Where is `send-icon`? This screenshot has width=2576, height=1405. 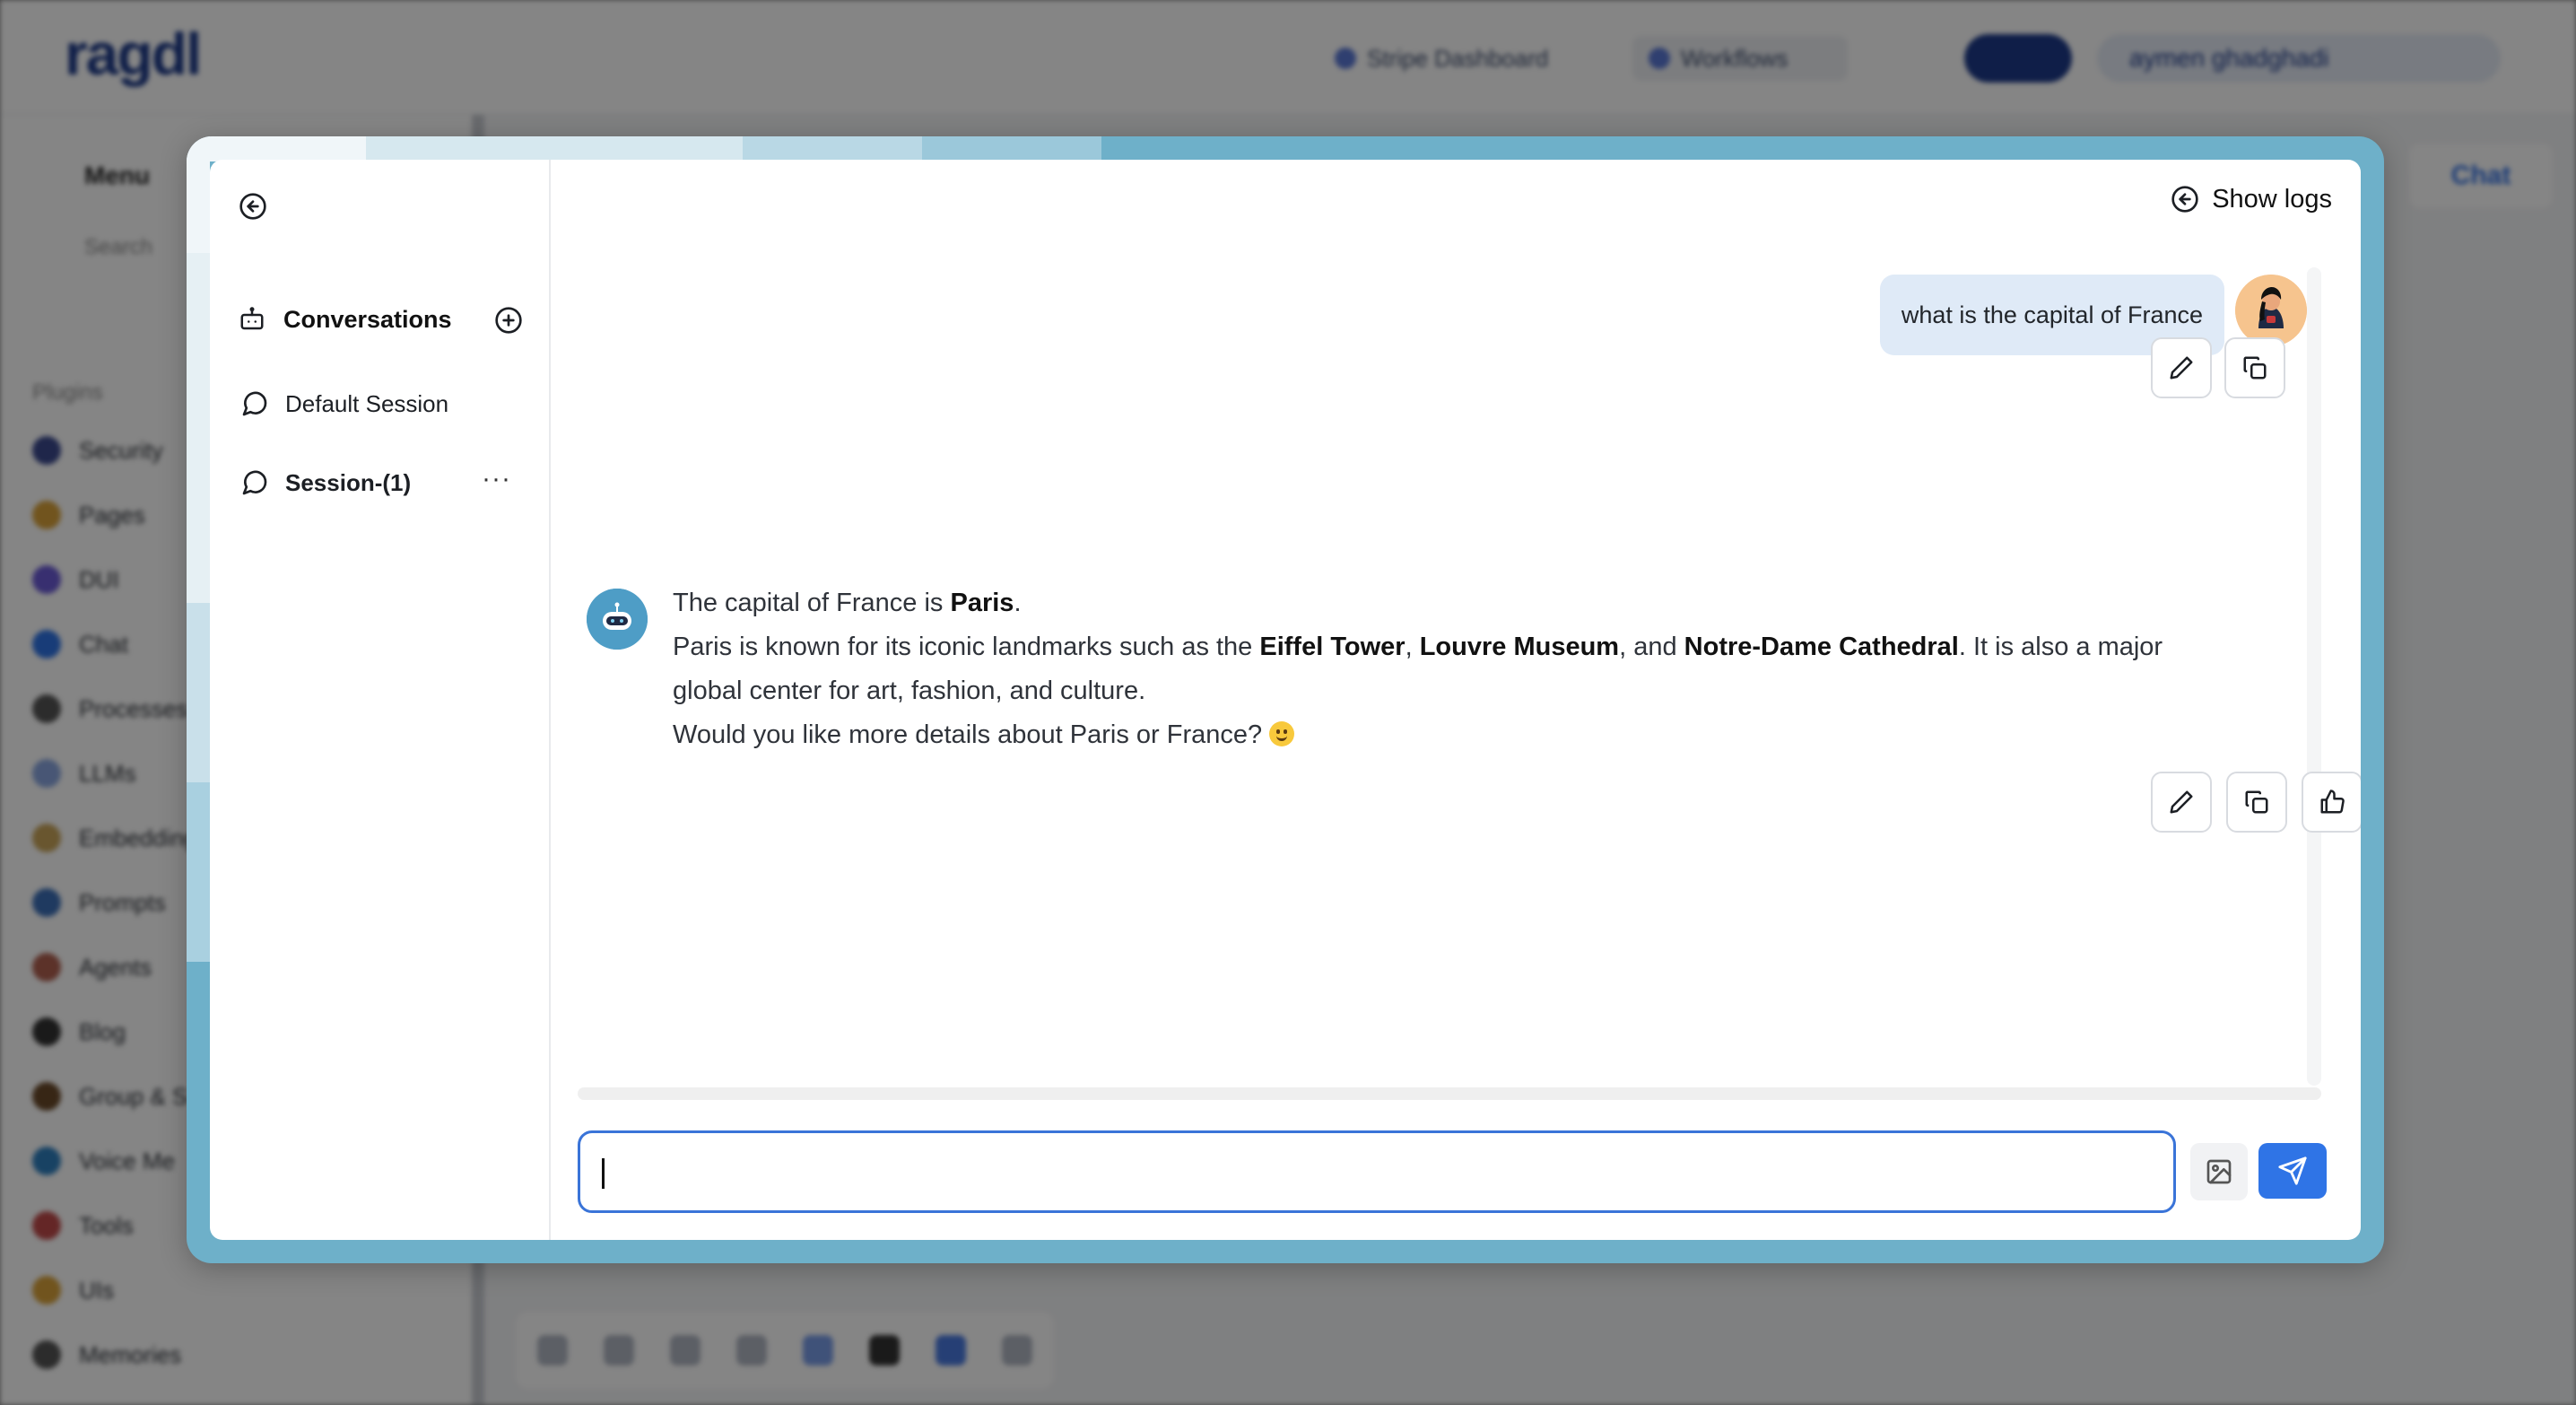
send-icon is located at coordinates (2292, 1170).